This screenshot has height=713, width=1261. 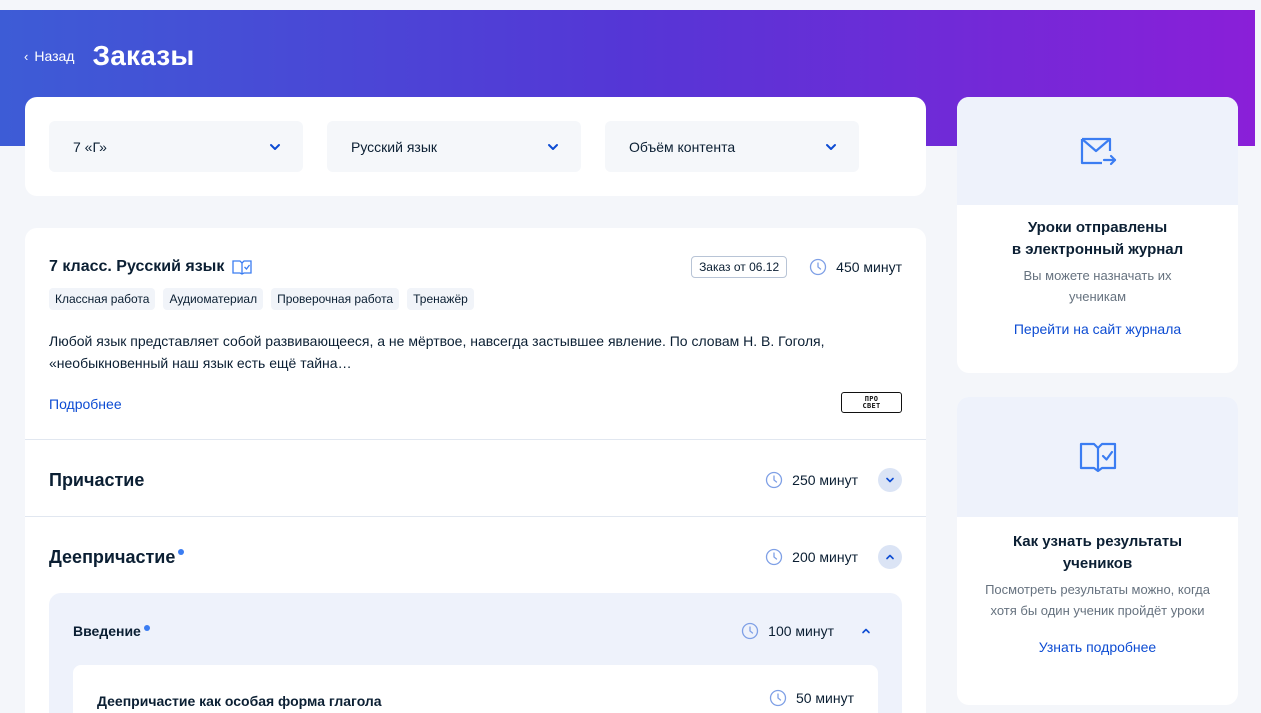 I want to click on lesson-duration: 50 минут, so click(x=811, y=698).